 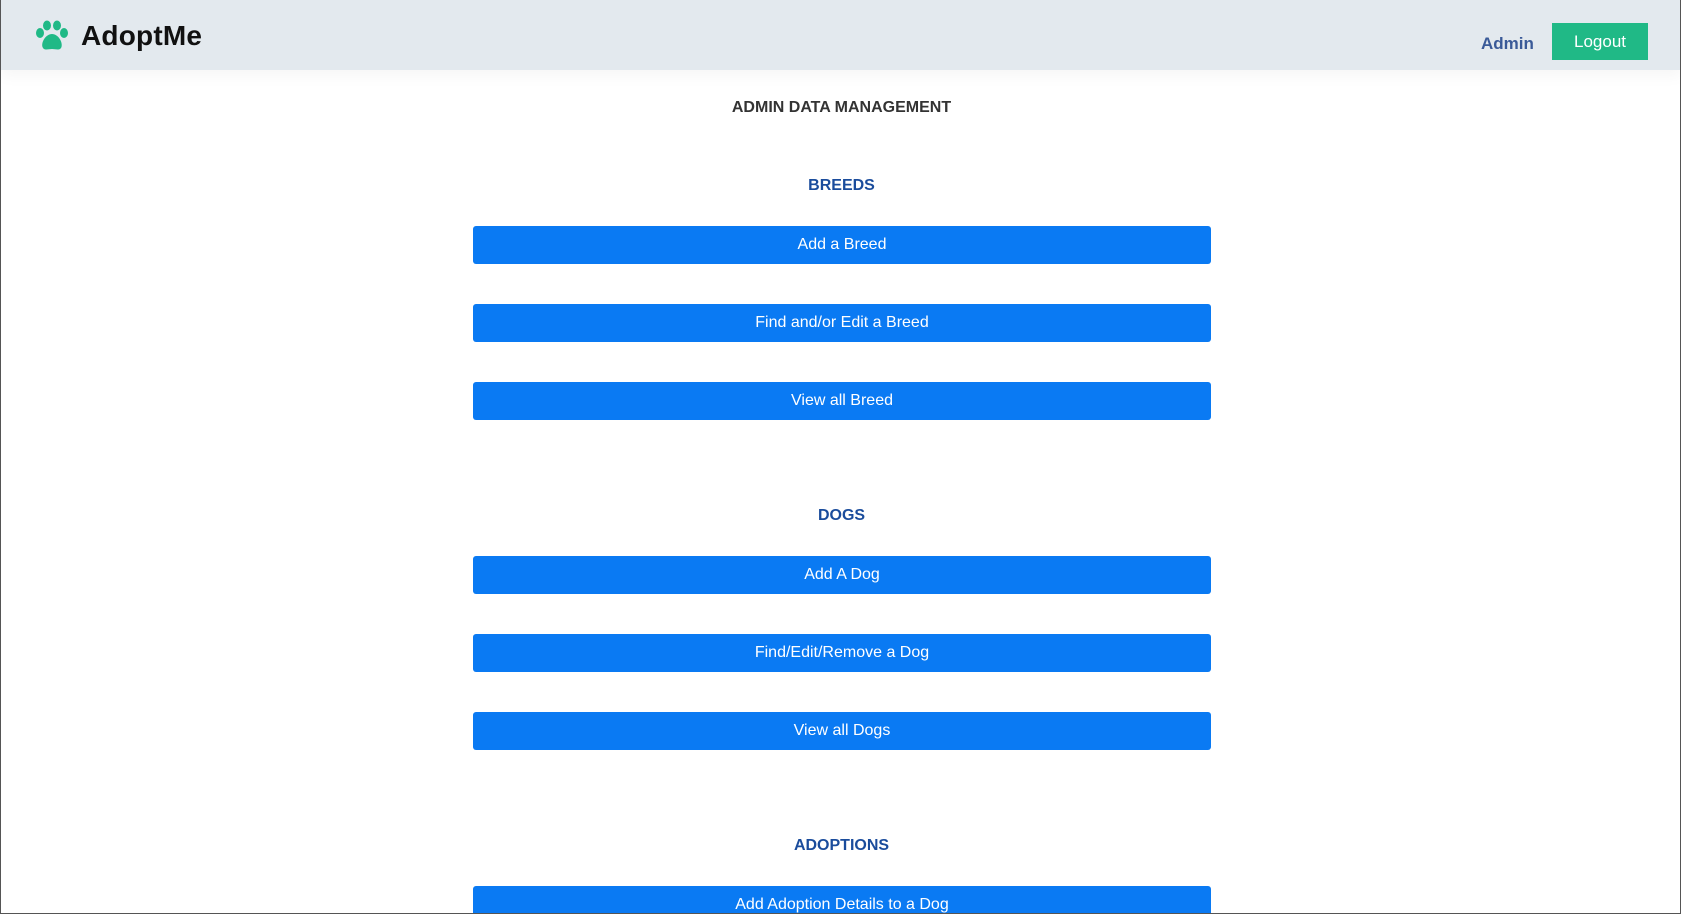 I want to click on find-edit-remove-dog-button: Find/Edit/Remove a Dog, so click(x=842, y=653).